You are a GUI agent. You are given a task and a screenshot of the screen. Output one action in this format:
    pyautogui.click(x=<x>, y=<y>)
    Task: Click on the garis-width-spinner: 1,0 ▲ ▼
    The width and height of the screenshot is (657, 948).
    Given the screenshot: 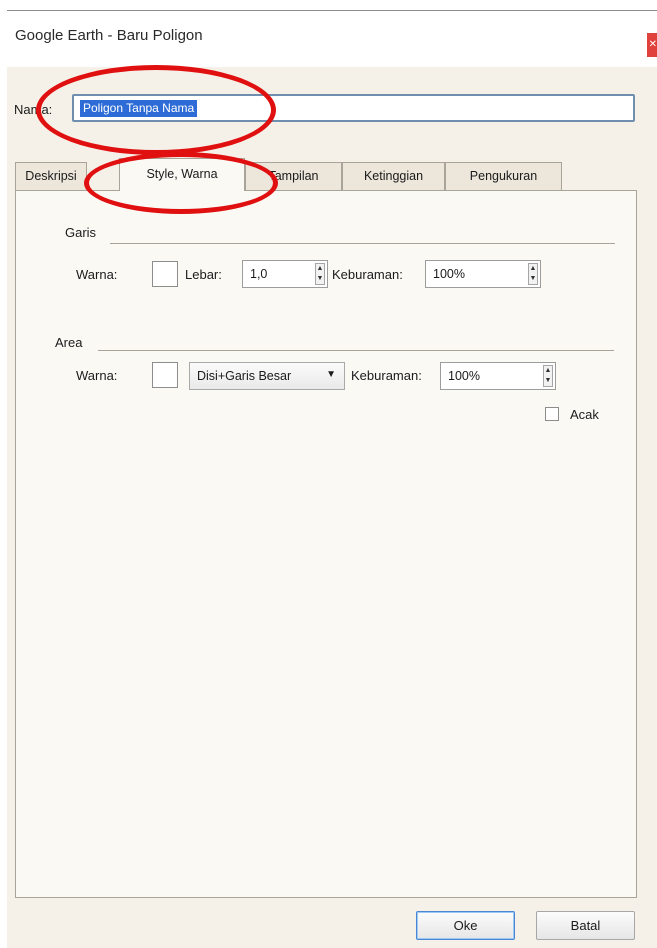 What is the action you would take?
    pyautogui.click(x=285, y=274)
    